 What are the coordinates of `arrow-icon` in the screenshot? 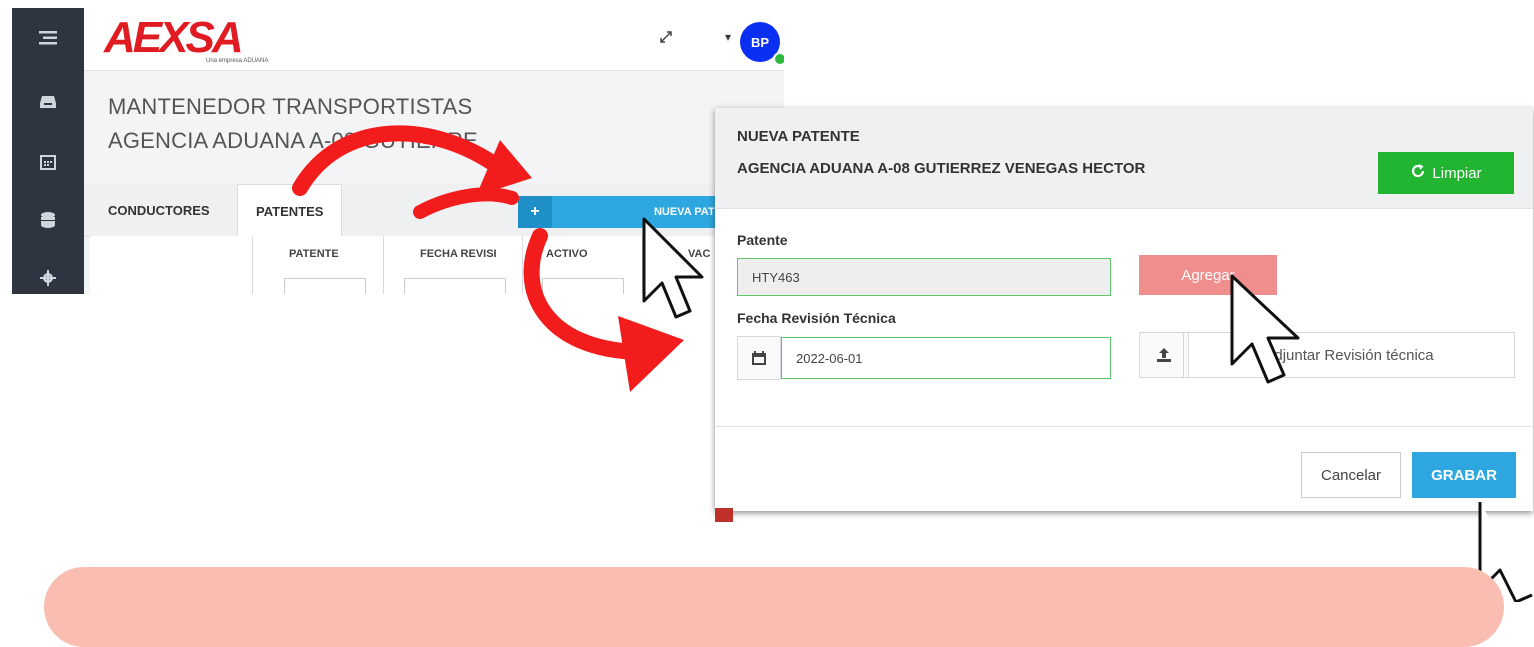 It's located at (412, 172).